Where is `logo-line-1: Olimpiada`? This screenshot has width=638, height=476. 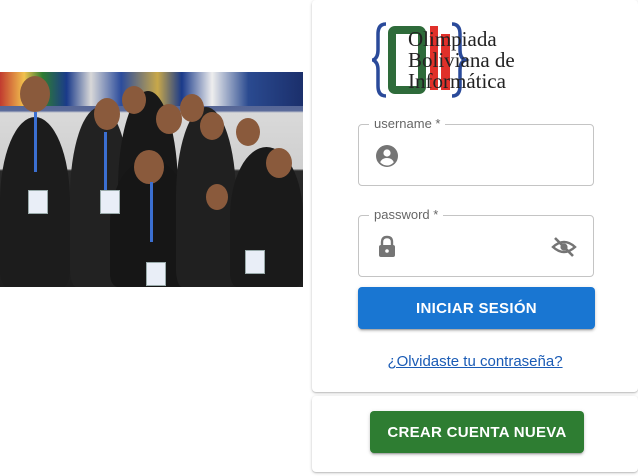 logo-line-1: Olimpiada is located at coordinates (452, 39).